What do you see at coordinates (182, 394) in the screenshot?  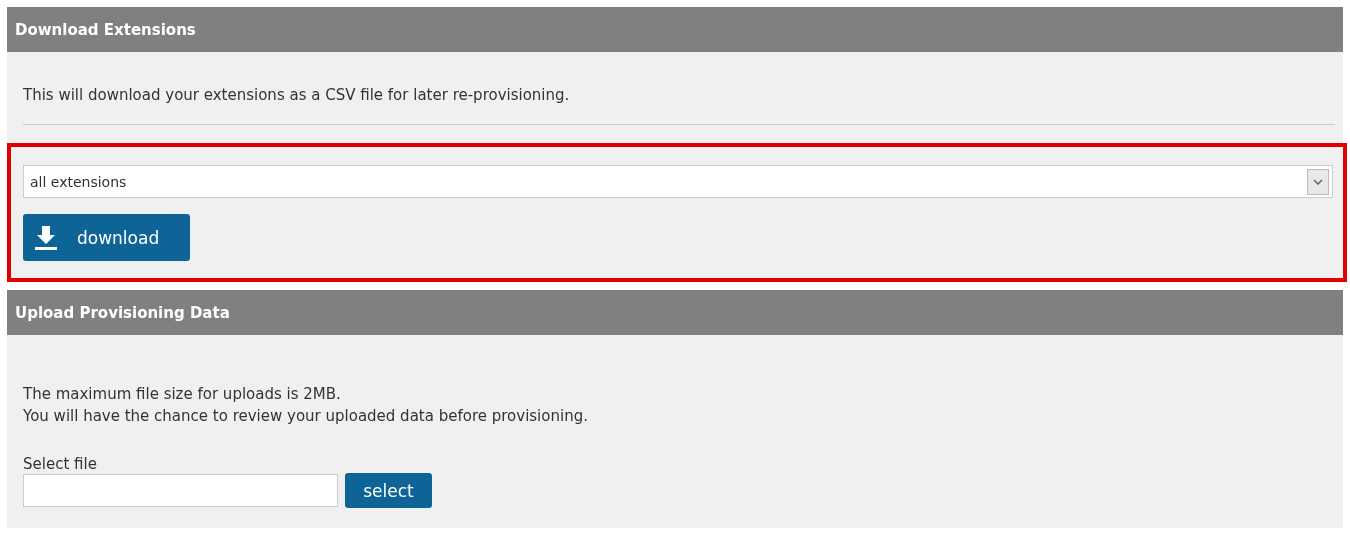 I see `info-text: The maximum file size for uploads is 2MB.` at bounding box center [182, 394].